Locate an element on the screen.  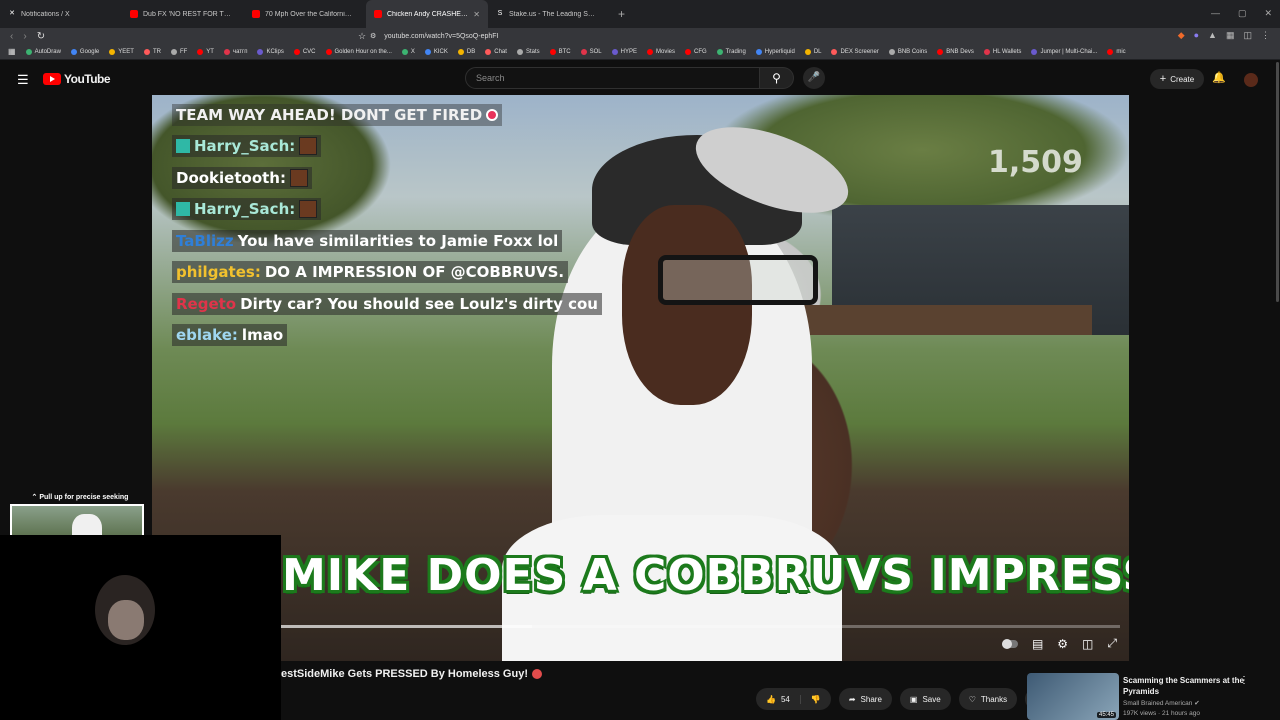
youtube-logo: YouTube is located at coordinates (77, 79).